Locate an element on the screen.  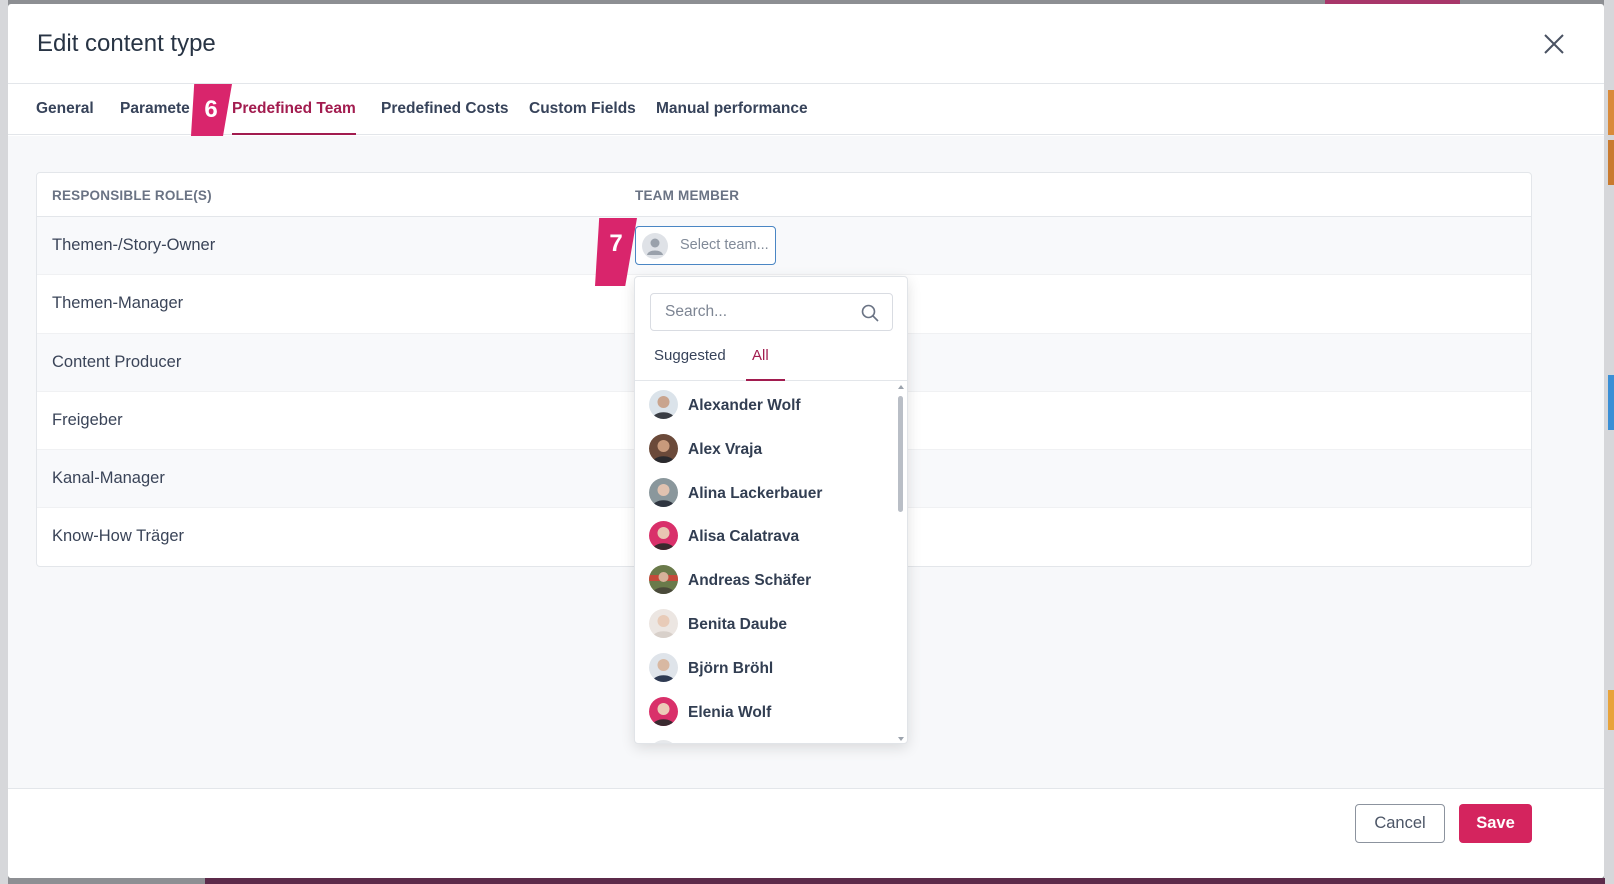
modal-header: Edit content type is located at coordinates (806, 44).